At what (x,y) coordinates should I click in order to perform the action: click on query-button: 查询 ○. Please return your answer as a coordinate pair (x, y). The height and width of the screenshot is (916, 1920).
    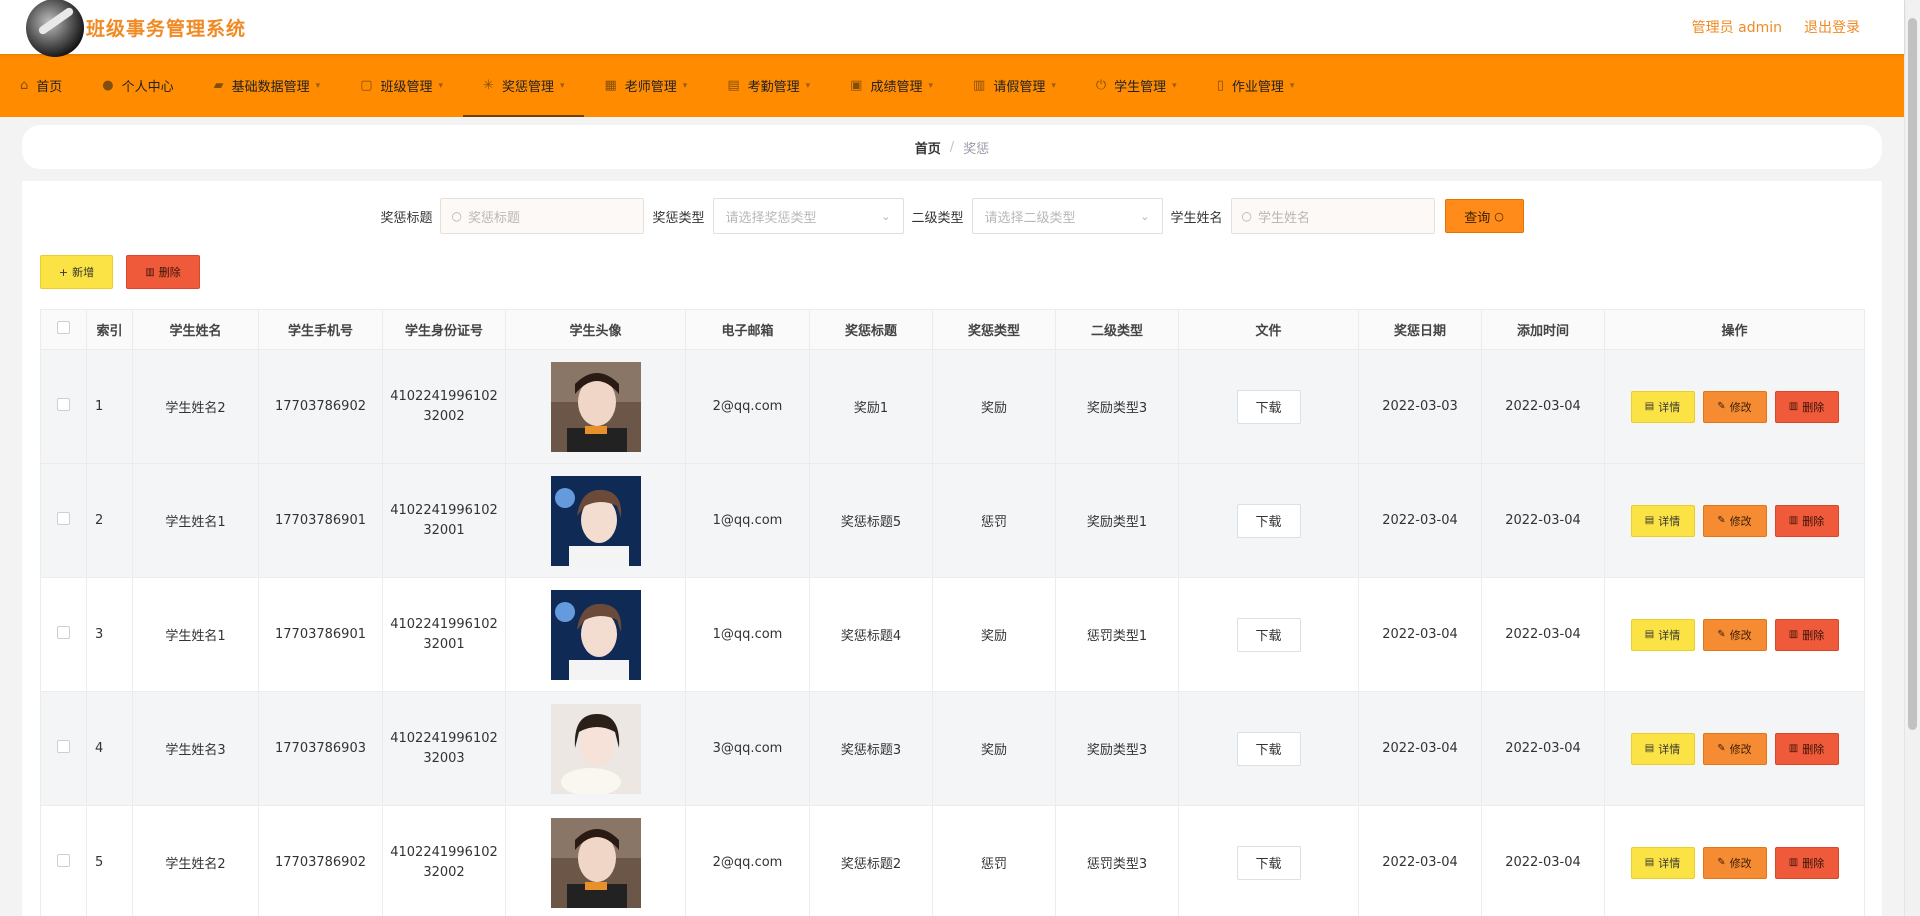
    Looking at the image, I should click on (1484, 216).